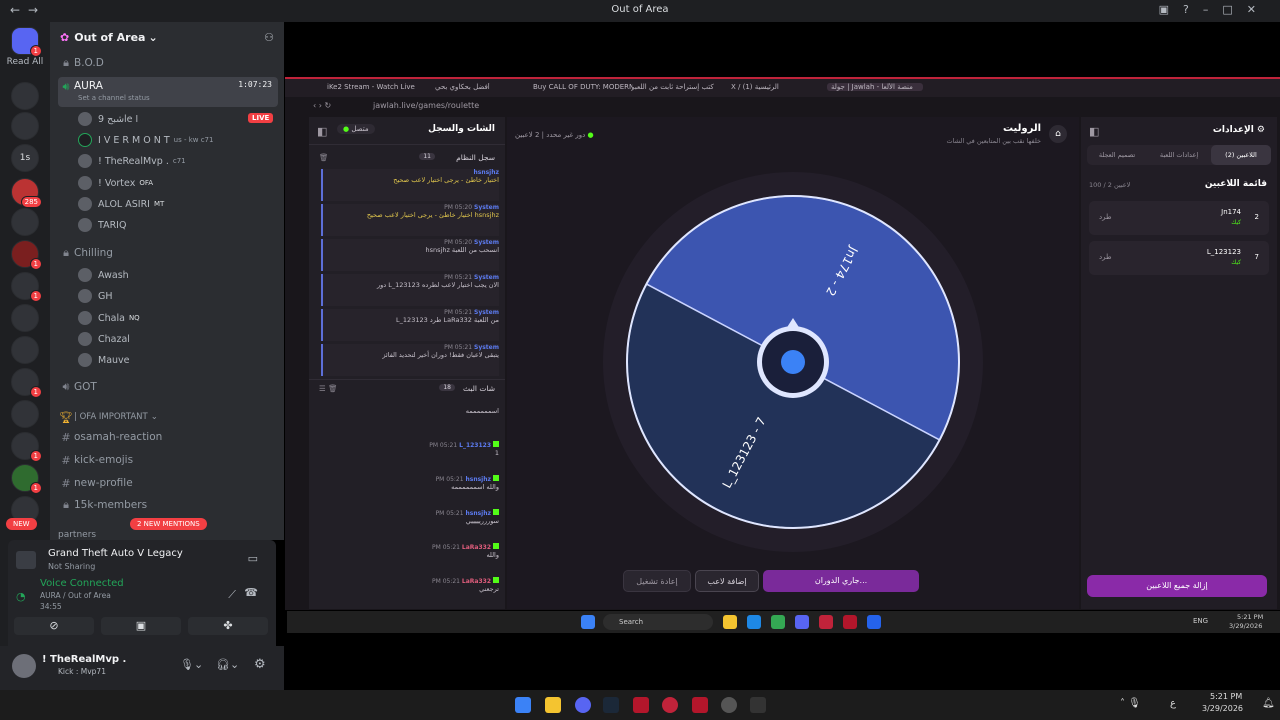 Image resolution: width=1280 pixels, height=720 pixels. Describe the element at coordinates (109, 318) in the screenshot. I see `voice-user: Chala NQ` at that location.